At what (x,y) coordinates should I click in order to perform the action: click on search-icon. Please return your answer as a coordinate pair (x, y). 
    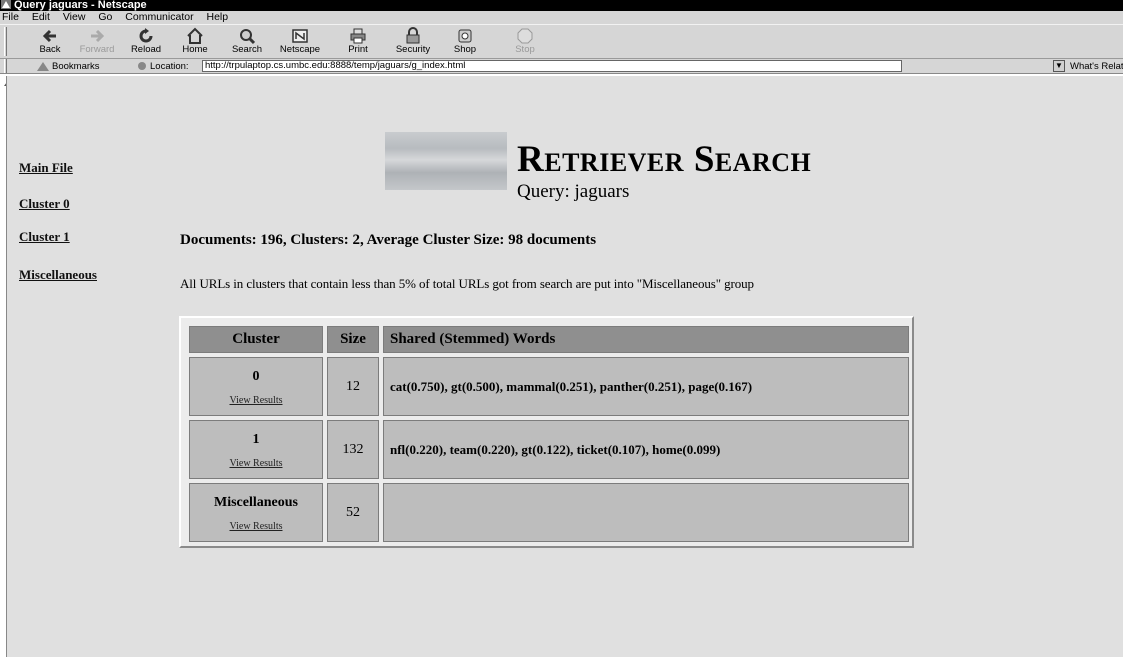
    Looking at the image, I should click on (247, 36).